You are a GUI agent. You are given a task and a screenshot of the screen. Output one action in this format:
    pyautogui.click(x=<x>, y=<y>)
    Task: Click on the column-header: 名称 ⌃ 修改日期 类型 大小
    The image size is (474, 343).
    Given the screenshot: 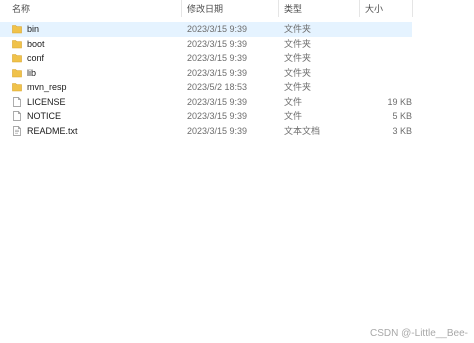 What is the action you would take?
    pyautogui.click(x=210, y=8)
    